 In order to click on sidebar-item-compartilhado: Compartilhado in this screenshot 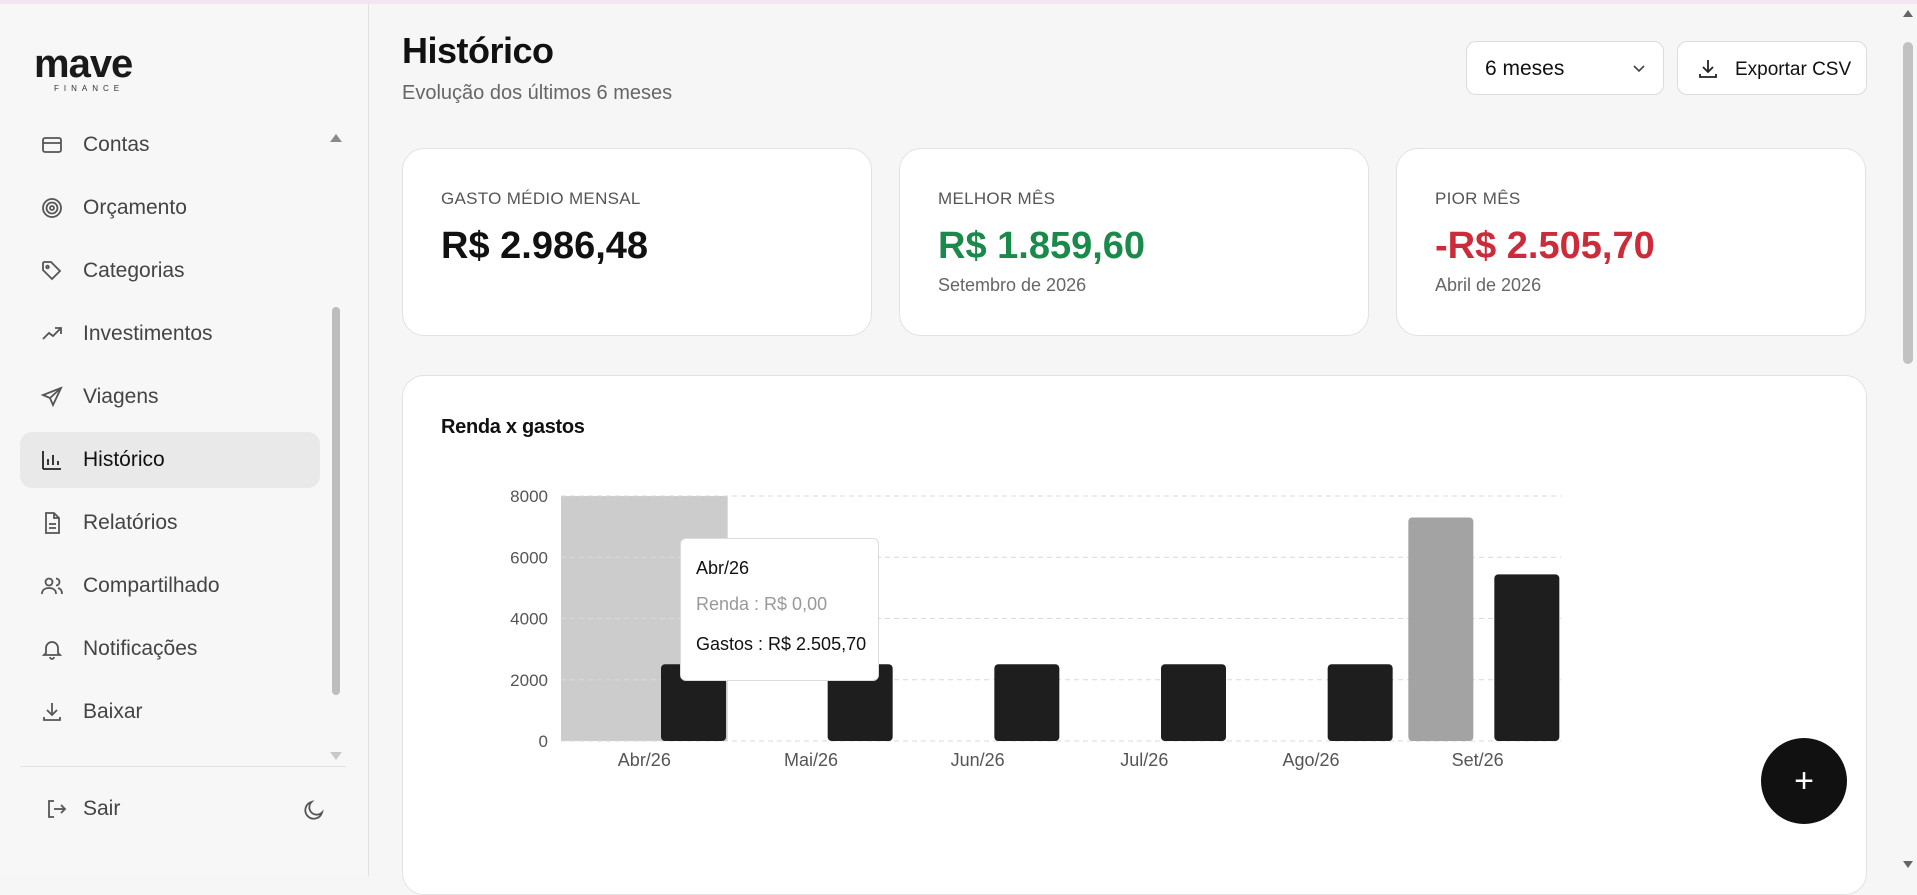, I will do `click(170, 586)`.